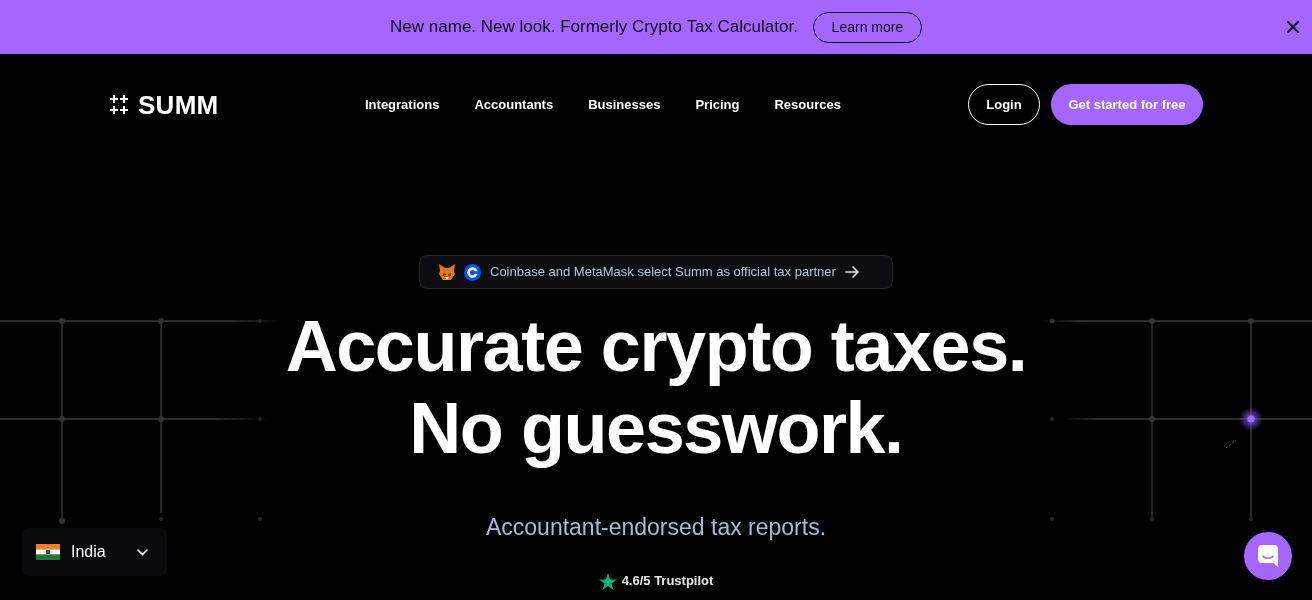 This screenshot has width=1312, height=600. What do you see at coordinates (851, 272) in the screenshot?
I see `arrow-right-icon` at bounding box center [851, 272].